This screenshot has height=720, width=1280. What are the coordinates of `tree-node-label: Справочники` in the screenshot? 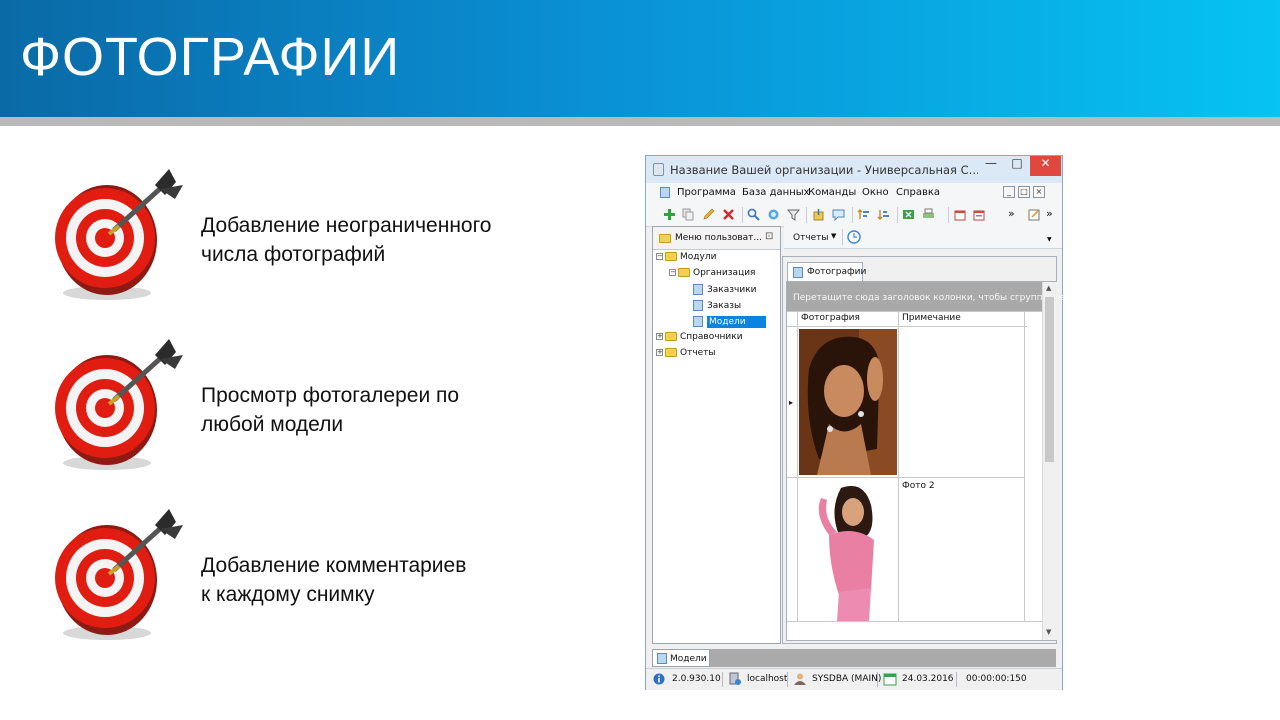 It's located at (711, 337).